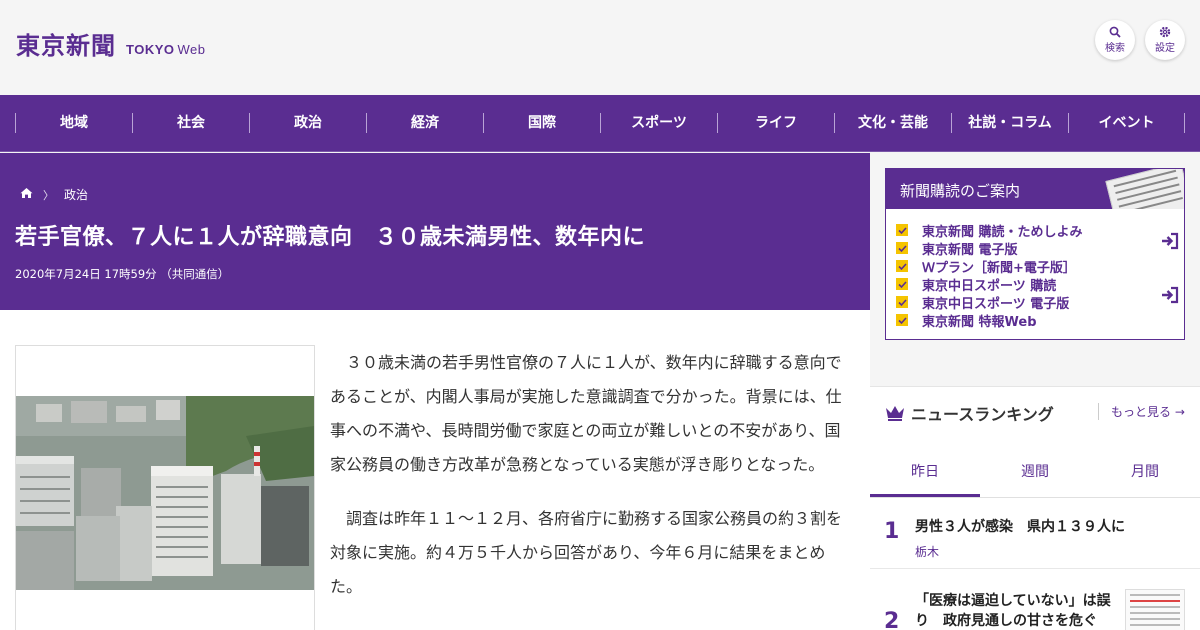 The image size is (1200, 630). I want to click on ranking-item: 2 「医療は逼迫していない」は誤り 政府見通しの甘さを危ぐ, so click(1035, 599).